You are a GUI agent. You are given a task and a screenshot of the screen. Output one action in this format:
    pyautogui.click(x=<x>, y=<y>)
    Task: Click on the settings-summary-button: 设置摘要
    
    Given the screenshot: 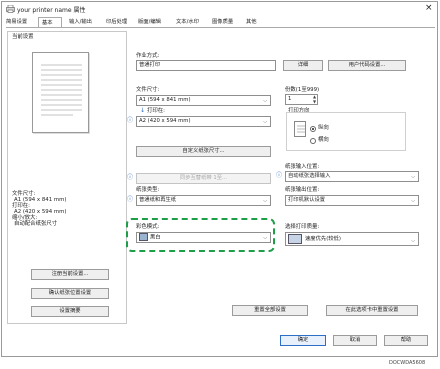 What is the action you would take?
    pyautogui.click(x=70, y=311)
    